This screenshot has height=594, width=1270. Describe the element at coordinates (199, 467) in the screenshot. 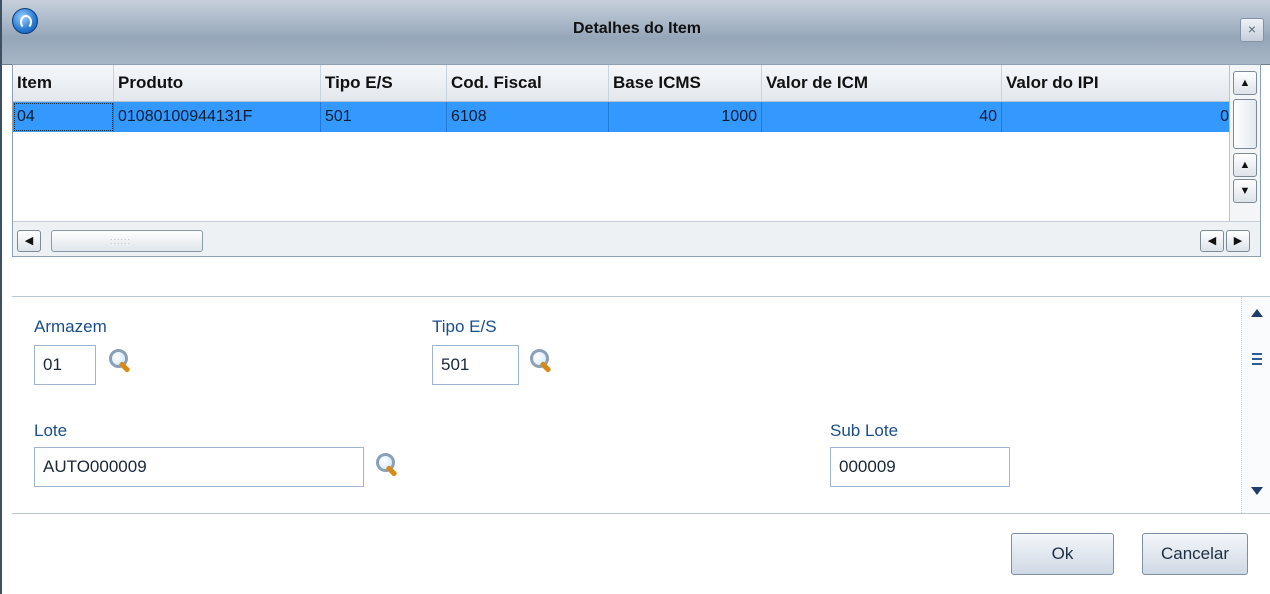

I see `lote-field: AUTO000009` at that location.